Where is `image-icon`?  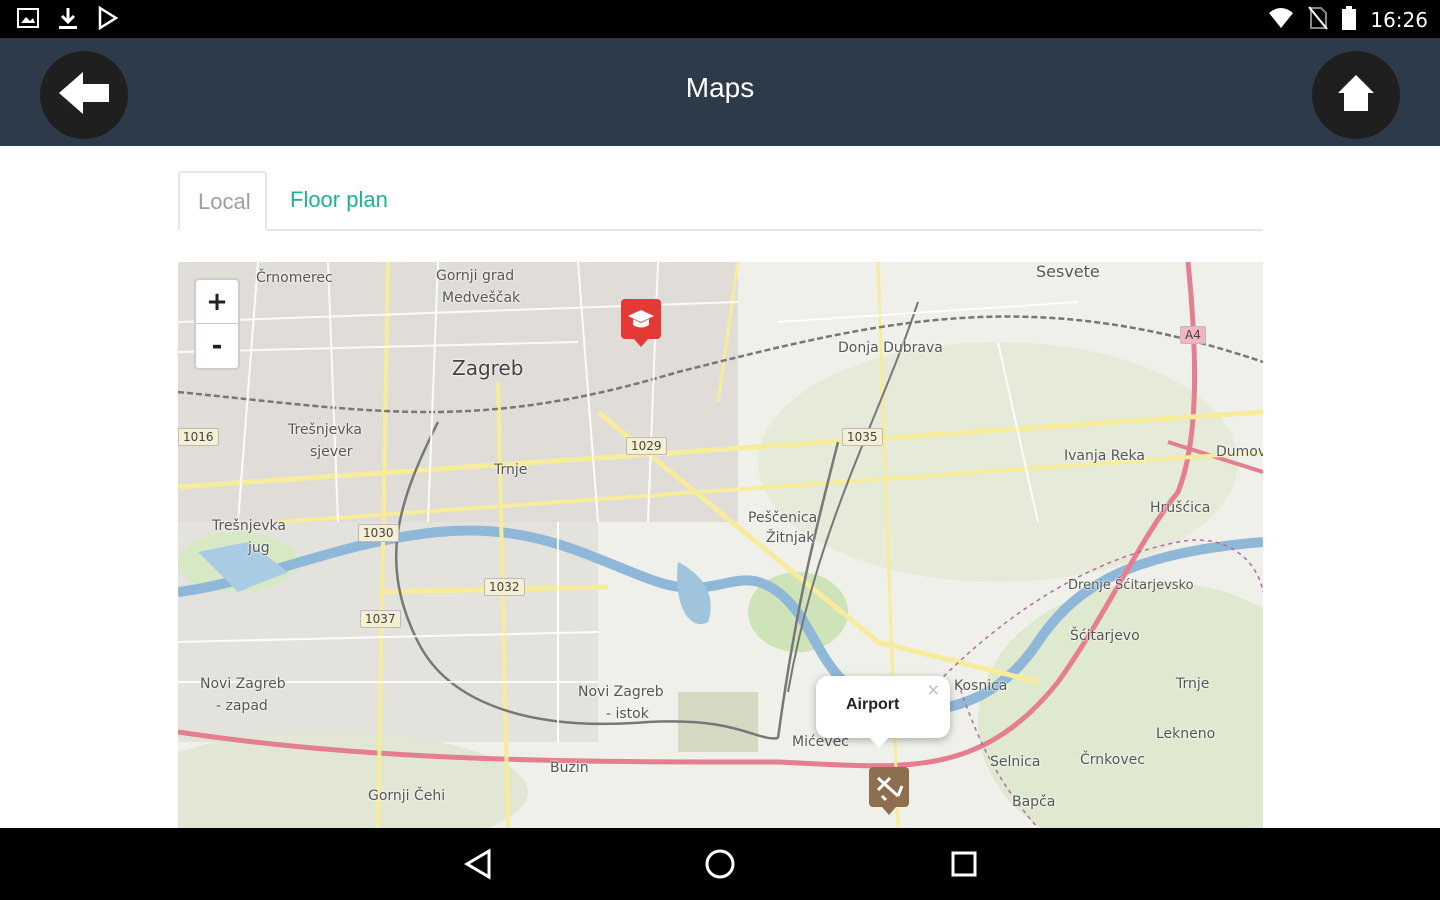
image-icon is located at coordinates (28, 21).